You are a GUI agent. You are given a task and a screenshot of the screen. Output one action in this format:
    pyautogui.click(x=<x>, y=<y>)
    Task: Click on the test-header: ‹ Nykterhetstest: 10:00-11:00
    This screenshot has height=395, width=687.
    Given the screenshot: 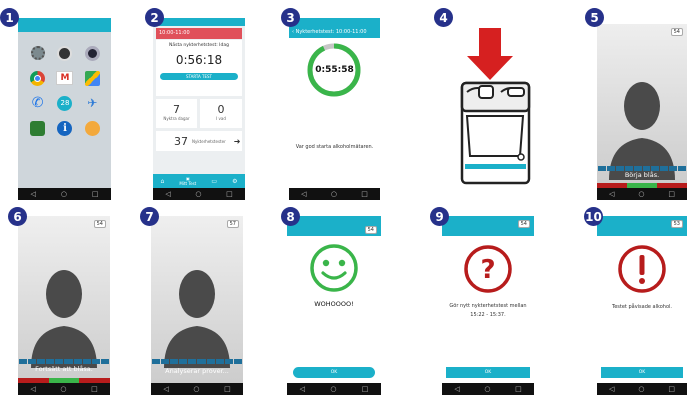 What is the action you would take?
    pyautogui.click(x=334, y=28)
    